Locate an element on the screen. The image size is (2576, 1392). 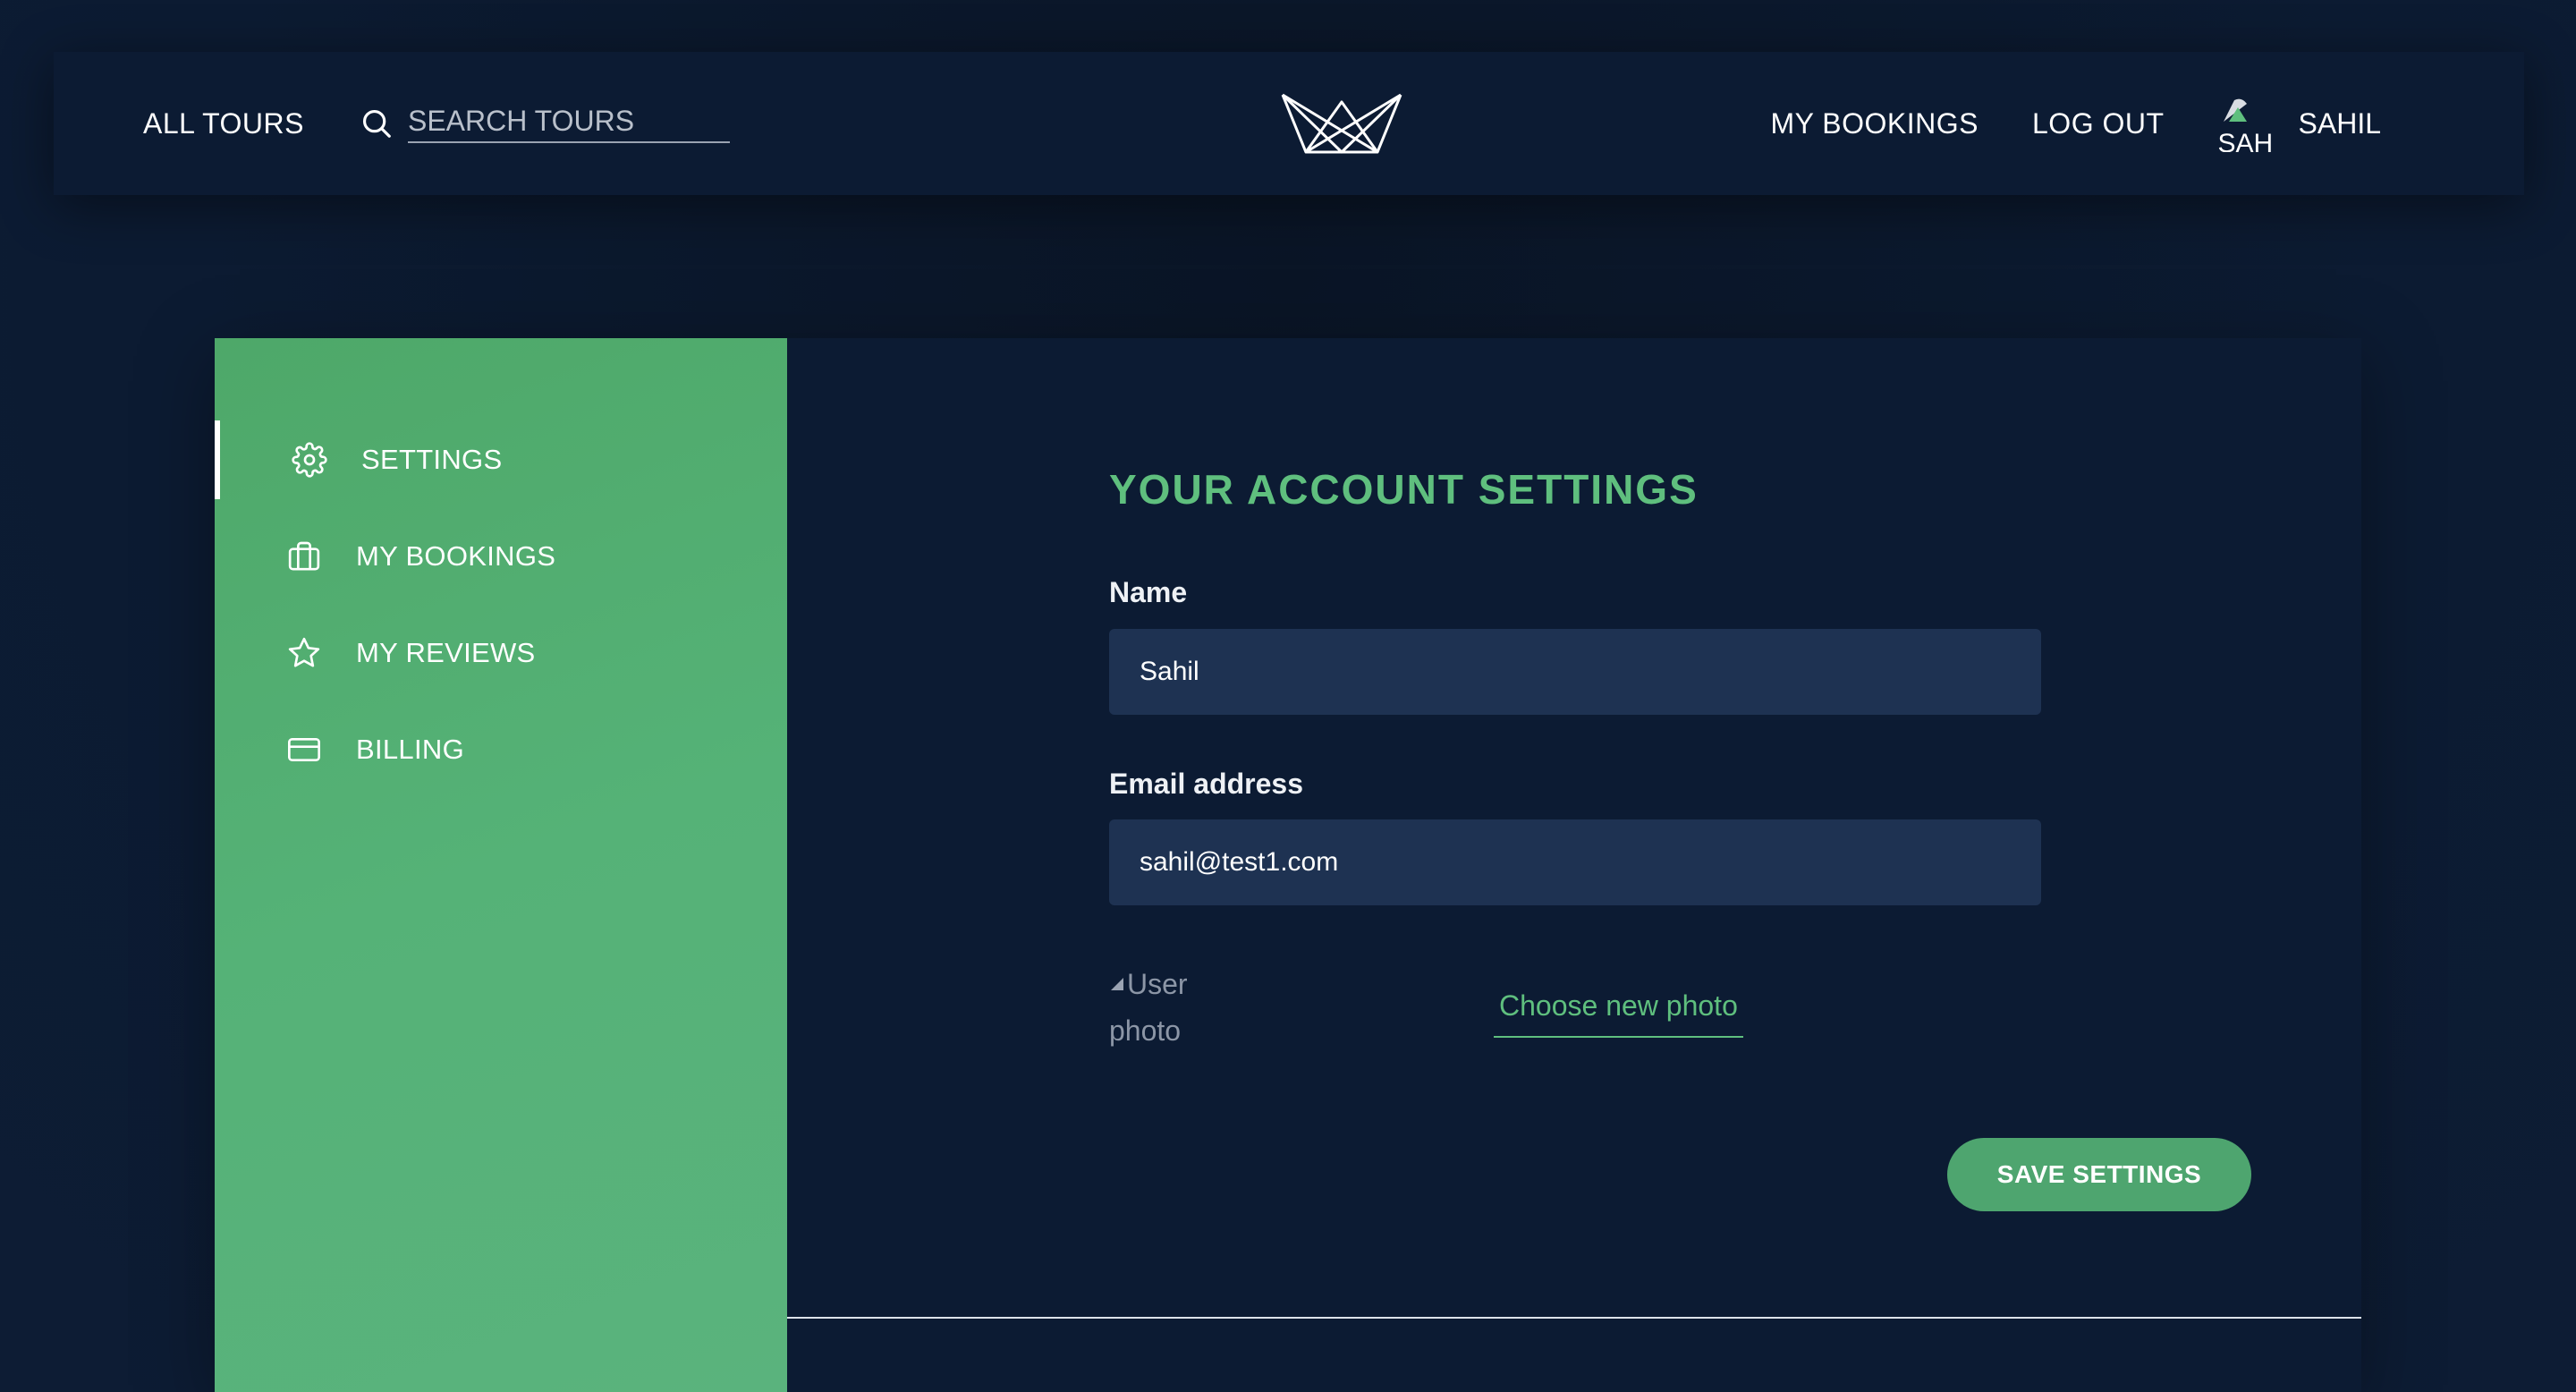
email-label: Email address is located at coordinates (1206, 784).